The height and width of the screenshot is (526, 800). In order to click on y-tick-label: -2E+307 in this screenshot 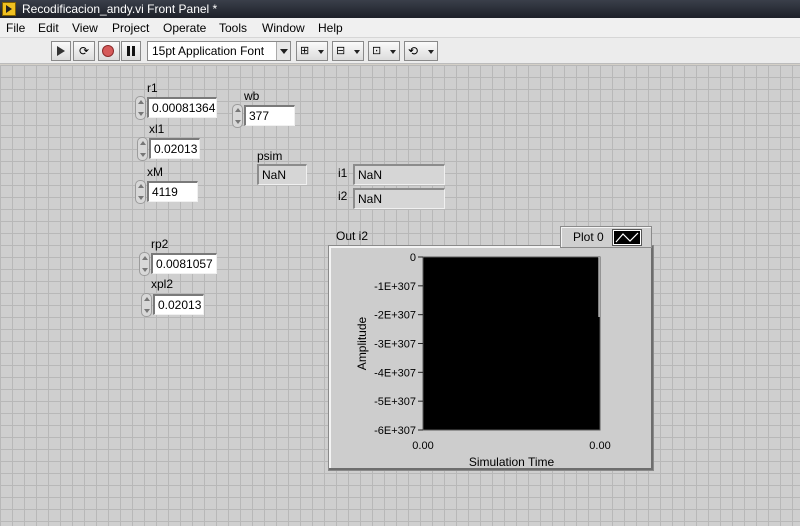, I will do `click(395, 316)`.